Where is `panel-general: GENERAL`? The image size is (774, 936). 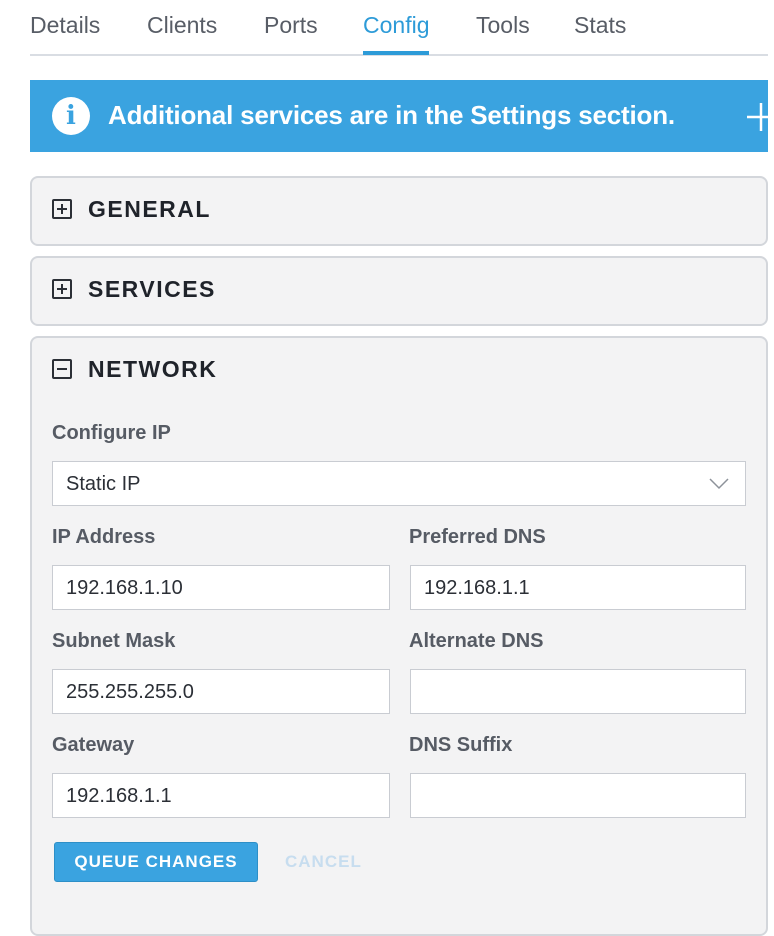
panel-general: GENERAL is located at coordinates (399, 211).